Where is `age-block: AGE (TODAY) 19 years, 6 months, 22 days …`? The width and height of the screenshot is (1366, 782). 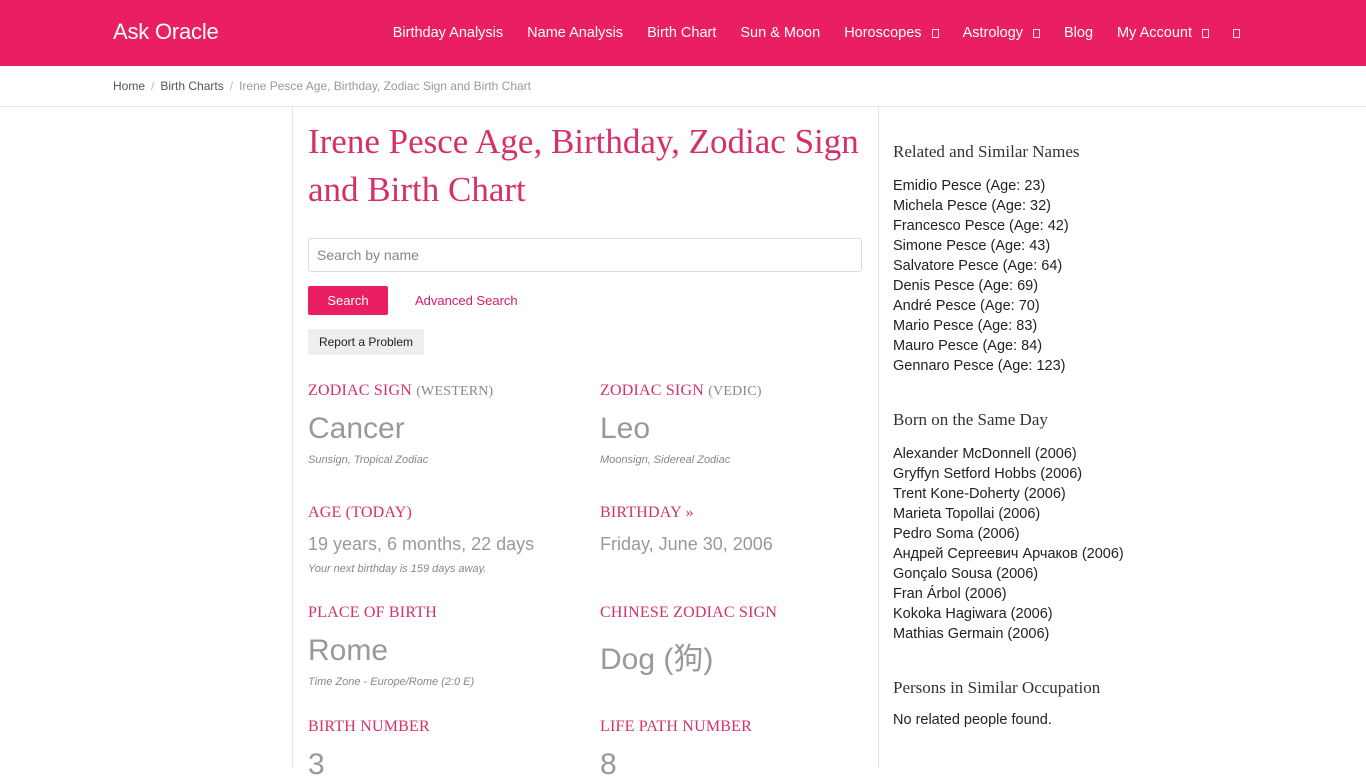
age-block: AGE (TODAY) 19 years, 6 months, 22 days … is located at coordinates (443, 539).